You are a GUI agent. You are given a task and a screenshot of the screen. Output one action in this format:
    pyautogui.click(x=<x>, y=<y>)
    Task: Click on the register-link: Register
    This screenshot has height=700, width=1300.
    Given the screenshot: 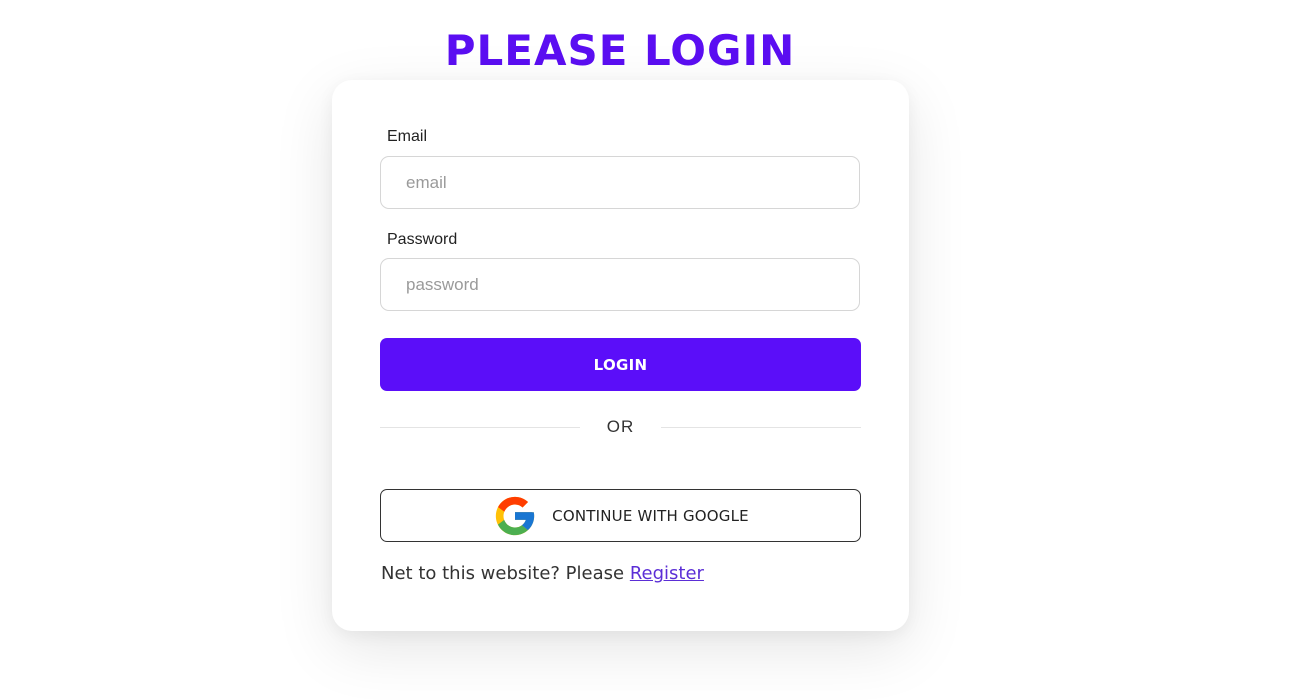 What is the action you would take?
    pyautogui.click(x=667, y=573)
    